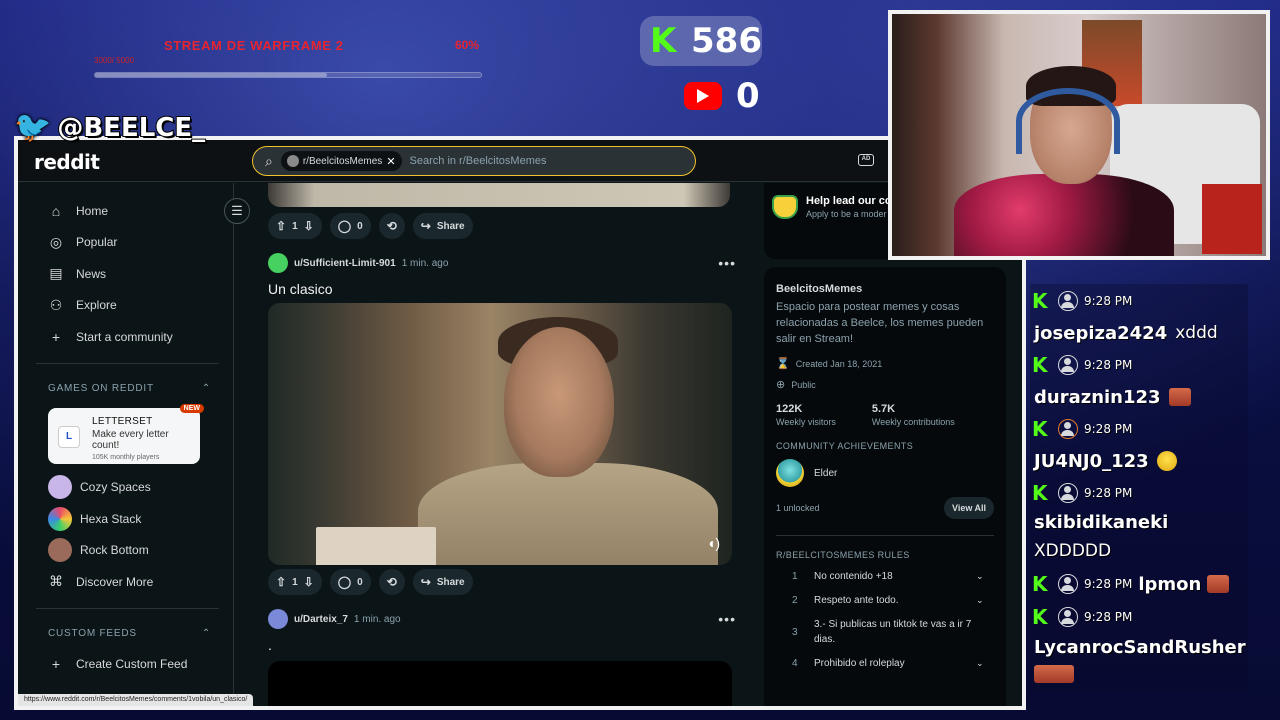  I want to click on vote-count: 1, so click(295, 226).